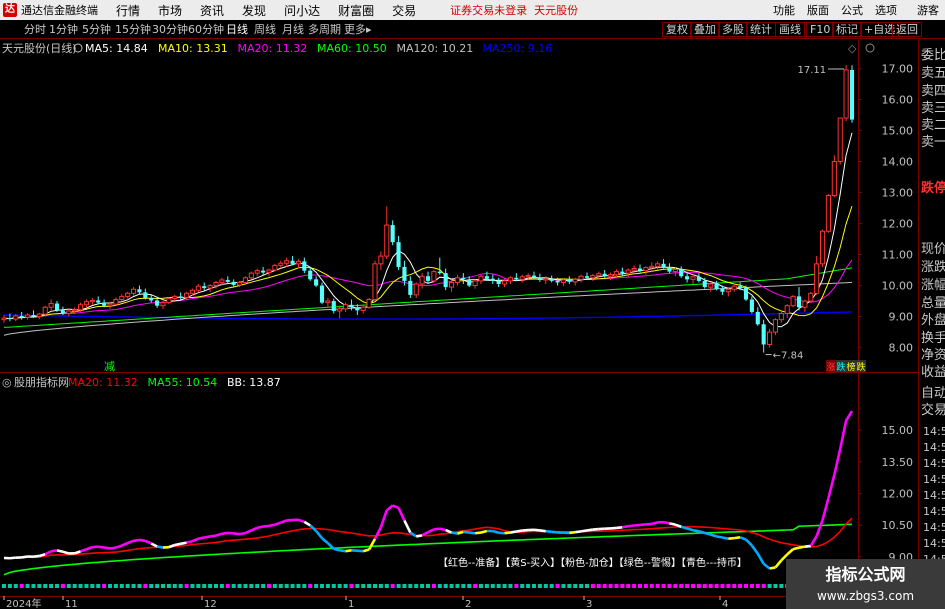 The width and height of the screenshot is (945, 609). Describe the element at coordinates (933, 394) in the screenshot. I see `sidebar-label-15: 自动` at that location.